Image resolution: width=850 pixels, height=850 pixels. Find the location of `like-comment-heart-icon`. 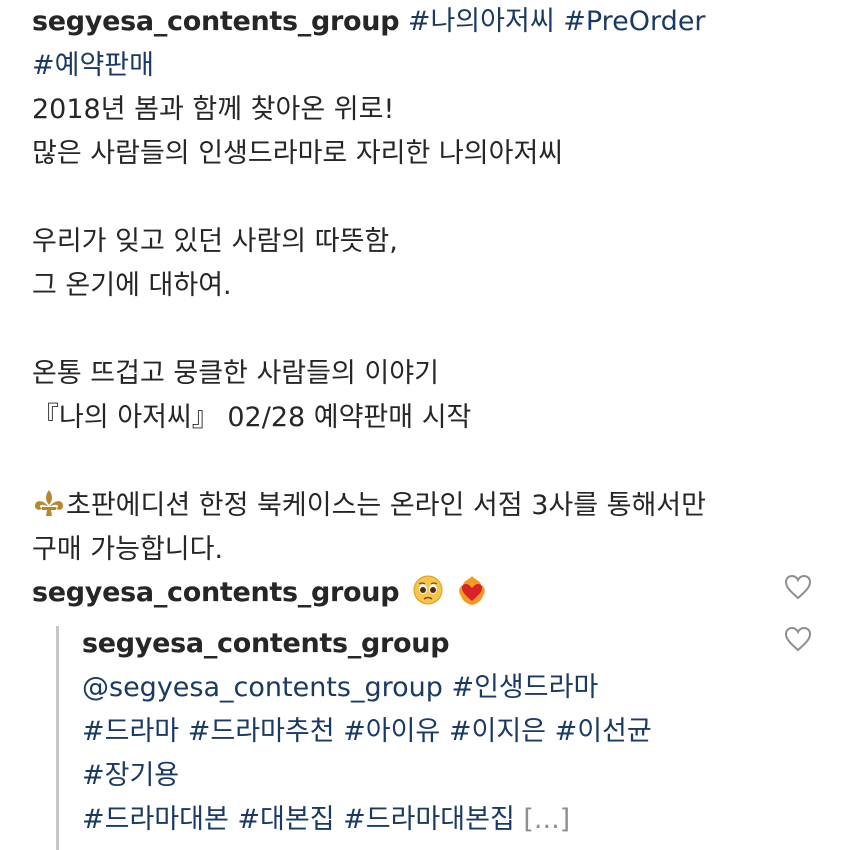

like-comment-heart-icon is located at coordinates (798, 587).